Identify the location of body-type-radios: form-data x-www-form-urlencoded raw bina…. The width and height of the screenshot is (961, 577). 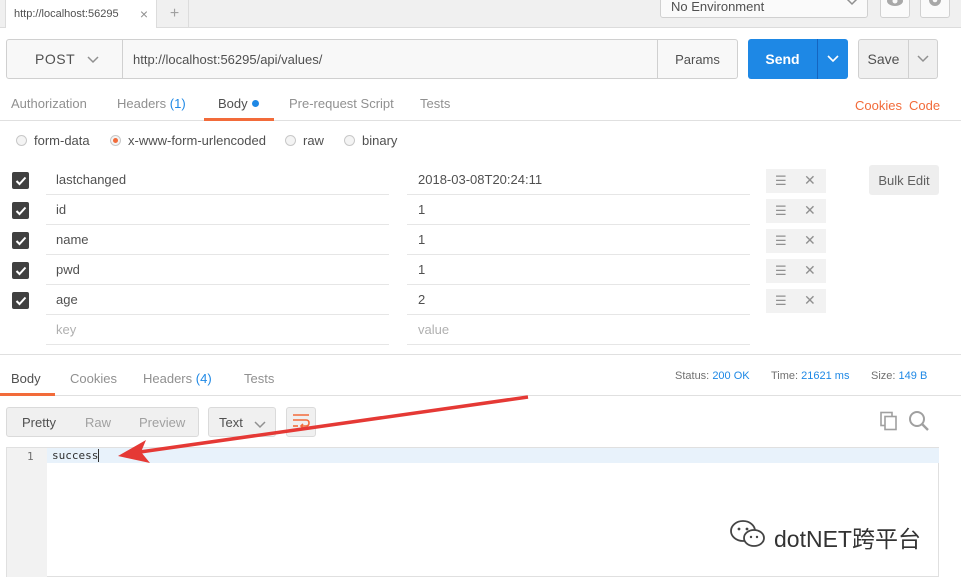
(480, 141).